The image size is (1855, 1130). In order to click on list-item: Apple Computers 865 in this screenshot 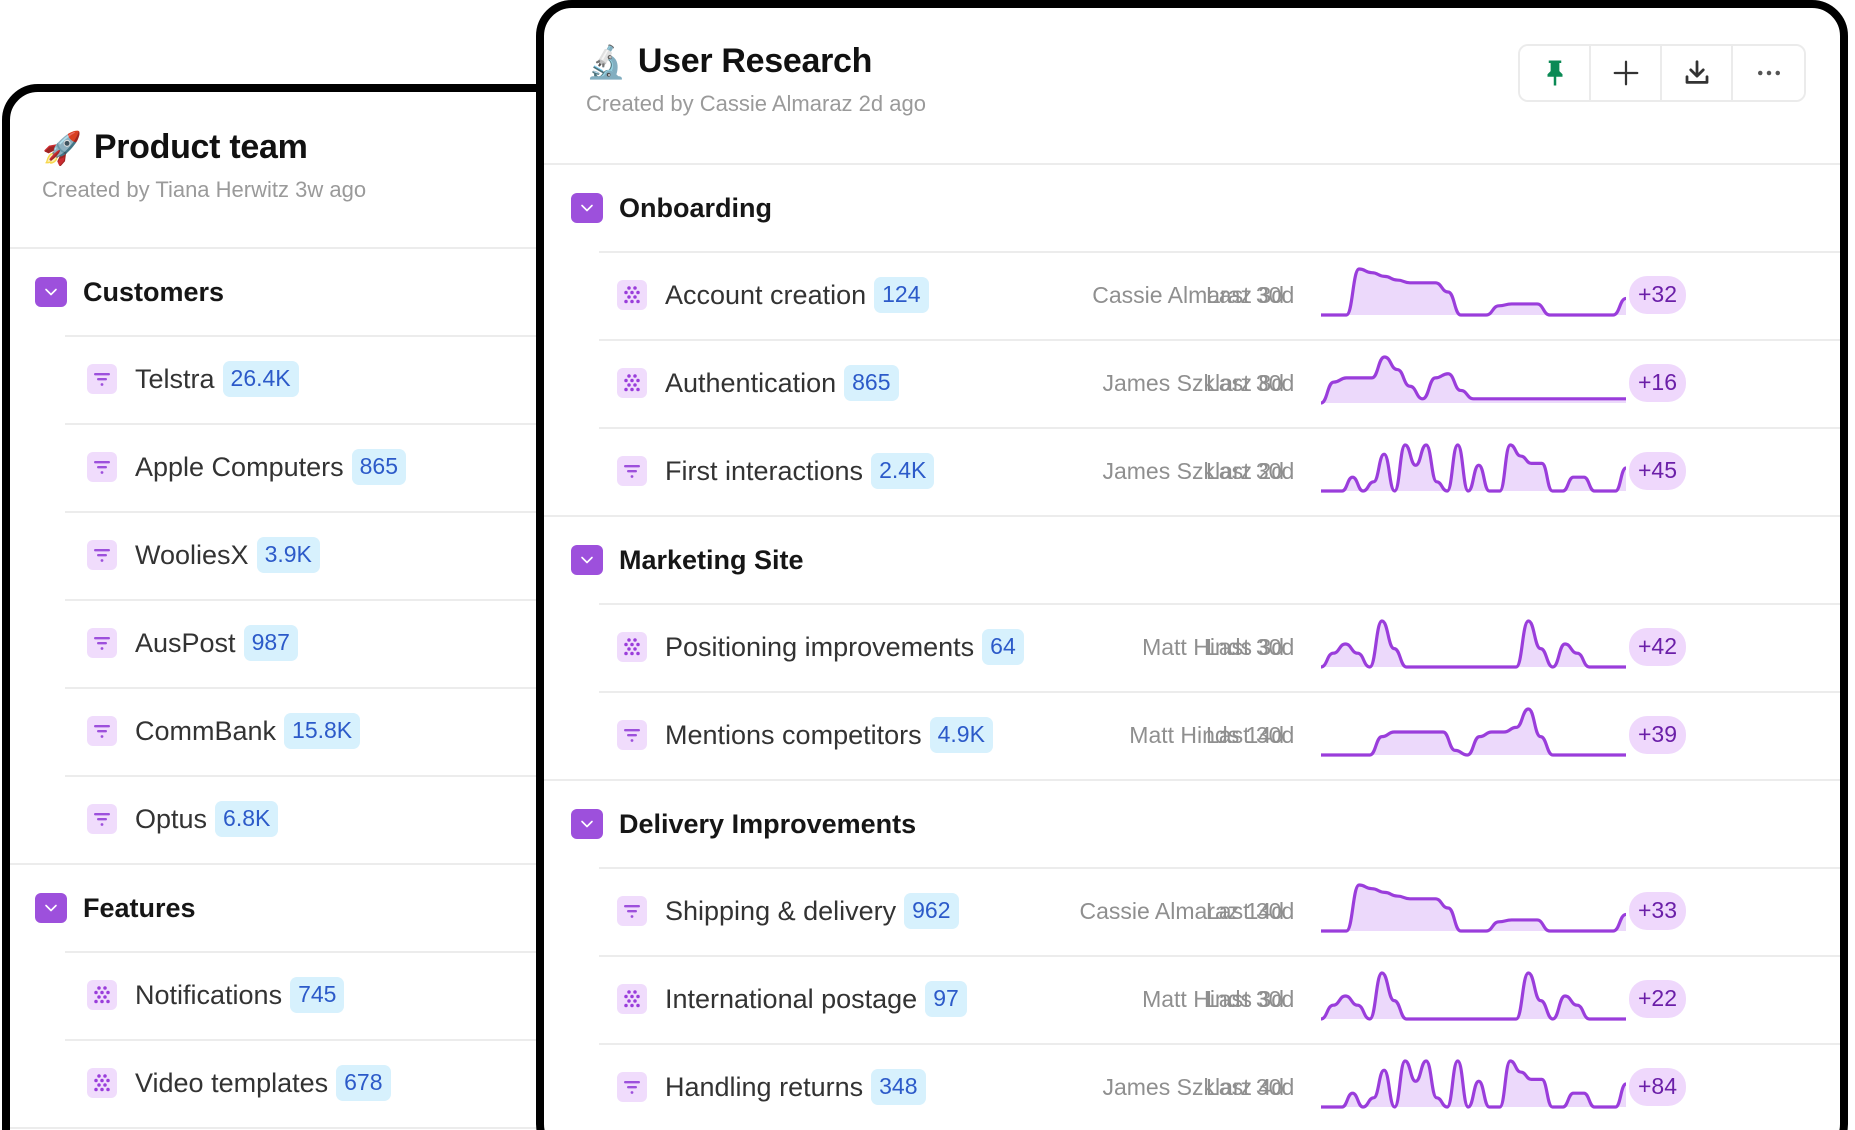, I will do `click(312, 467)`.